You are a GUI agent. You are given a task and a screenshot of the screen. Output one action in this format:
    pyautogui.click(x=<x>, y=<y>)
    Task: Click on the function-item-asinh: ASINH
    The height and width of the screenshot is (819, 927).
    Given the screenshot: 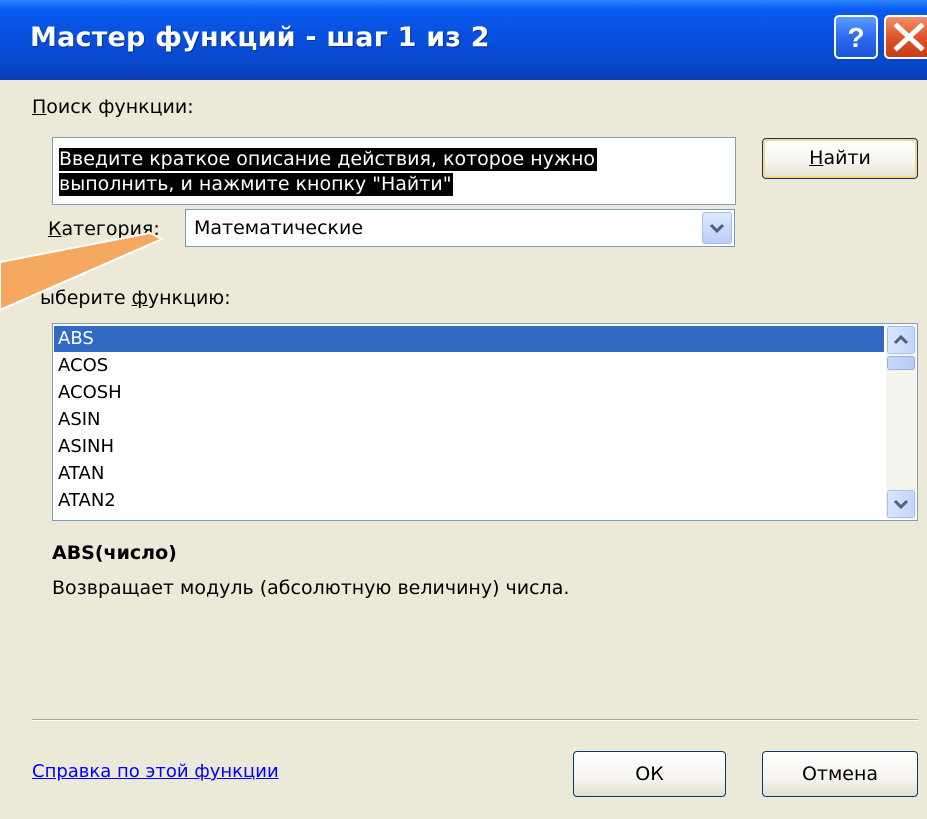 What is the action you would take?
    pyautogui.click(x=469, y=447)
    